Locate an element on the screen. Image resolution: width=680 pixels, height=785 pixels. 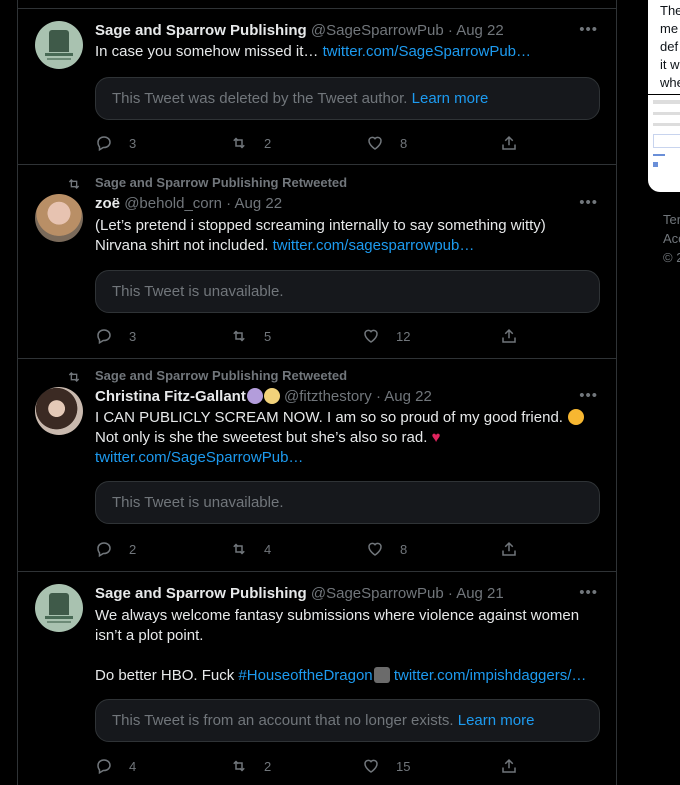
tweet-actions: 3 2 8 is located at coordinates (315, 143).